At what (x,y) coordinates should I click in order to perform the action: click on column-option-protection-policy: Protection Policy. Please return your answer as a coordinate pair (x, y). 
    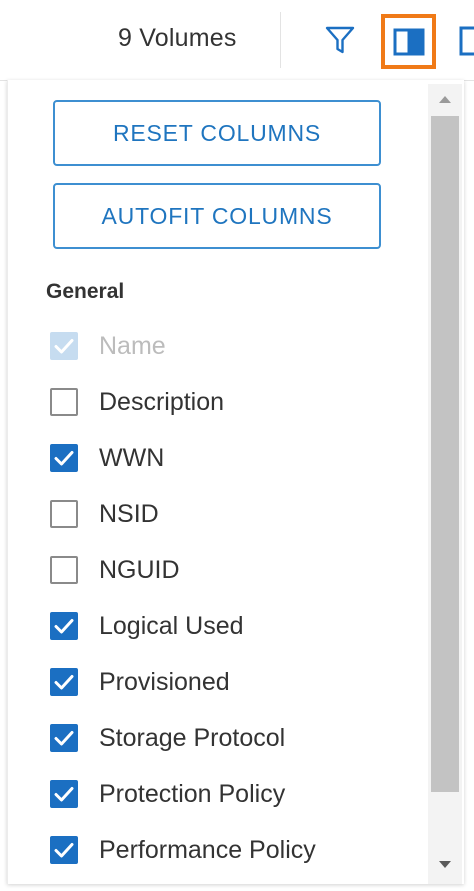
    Looking at the image, I should click on (167, 794).